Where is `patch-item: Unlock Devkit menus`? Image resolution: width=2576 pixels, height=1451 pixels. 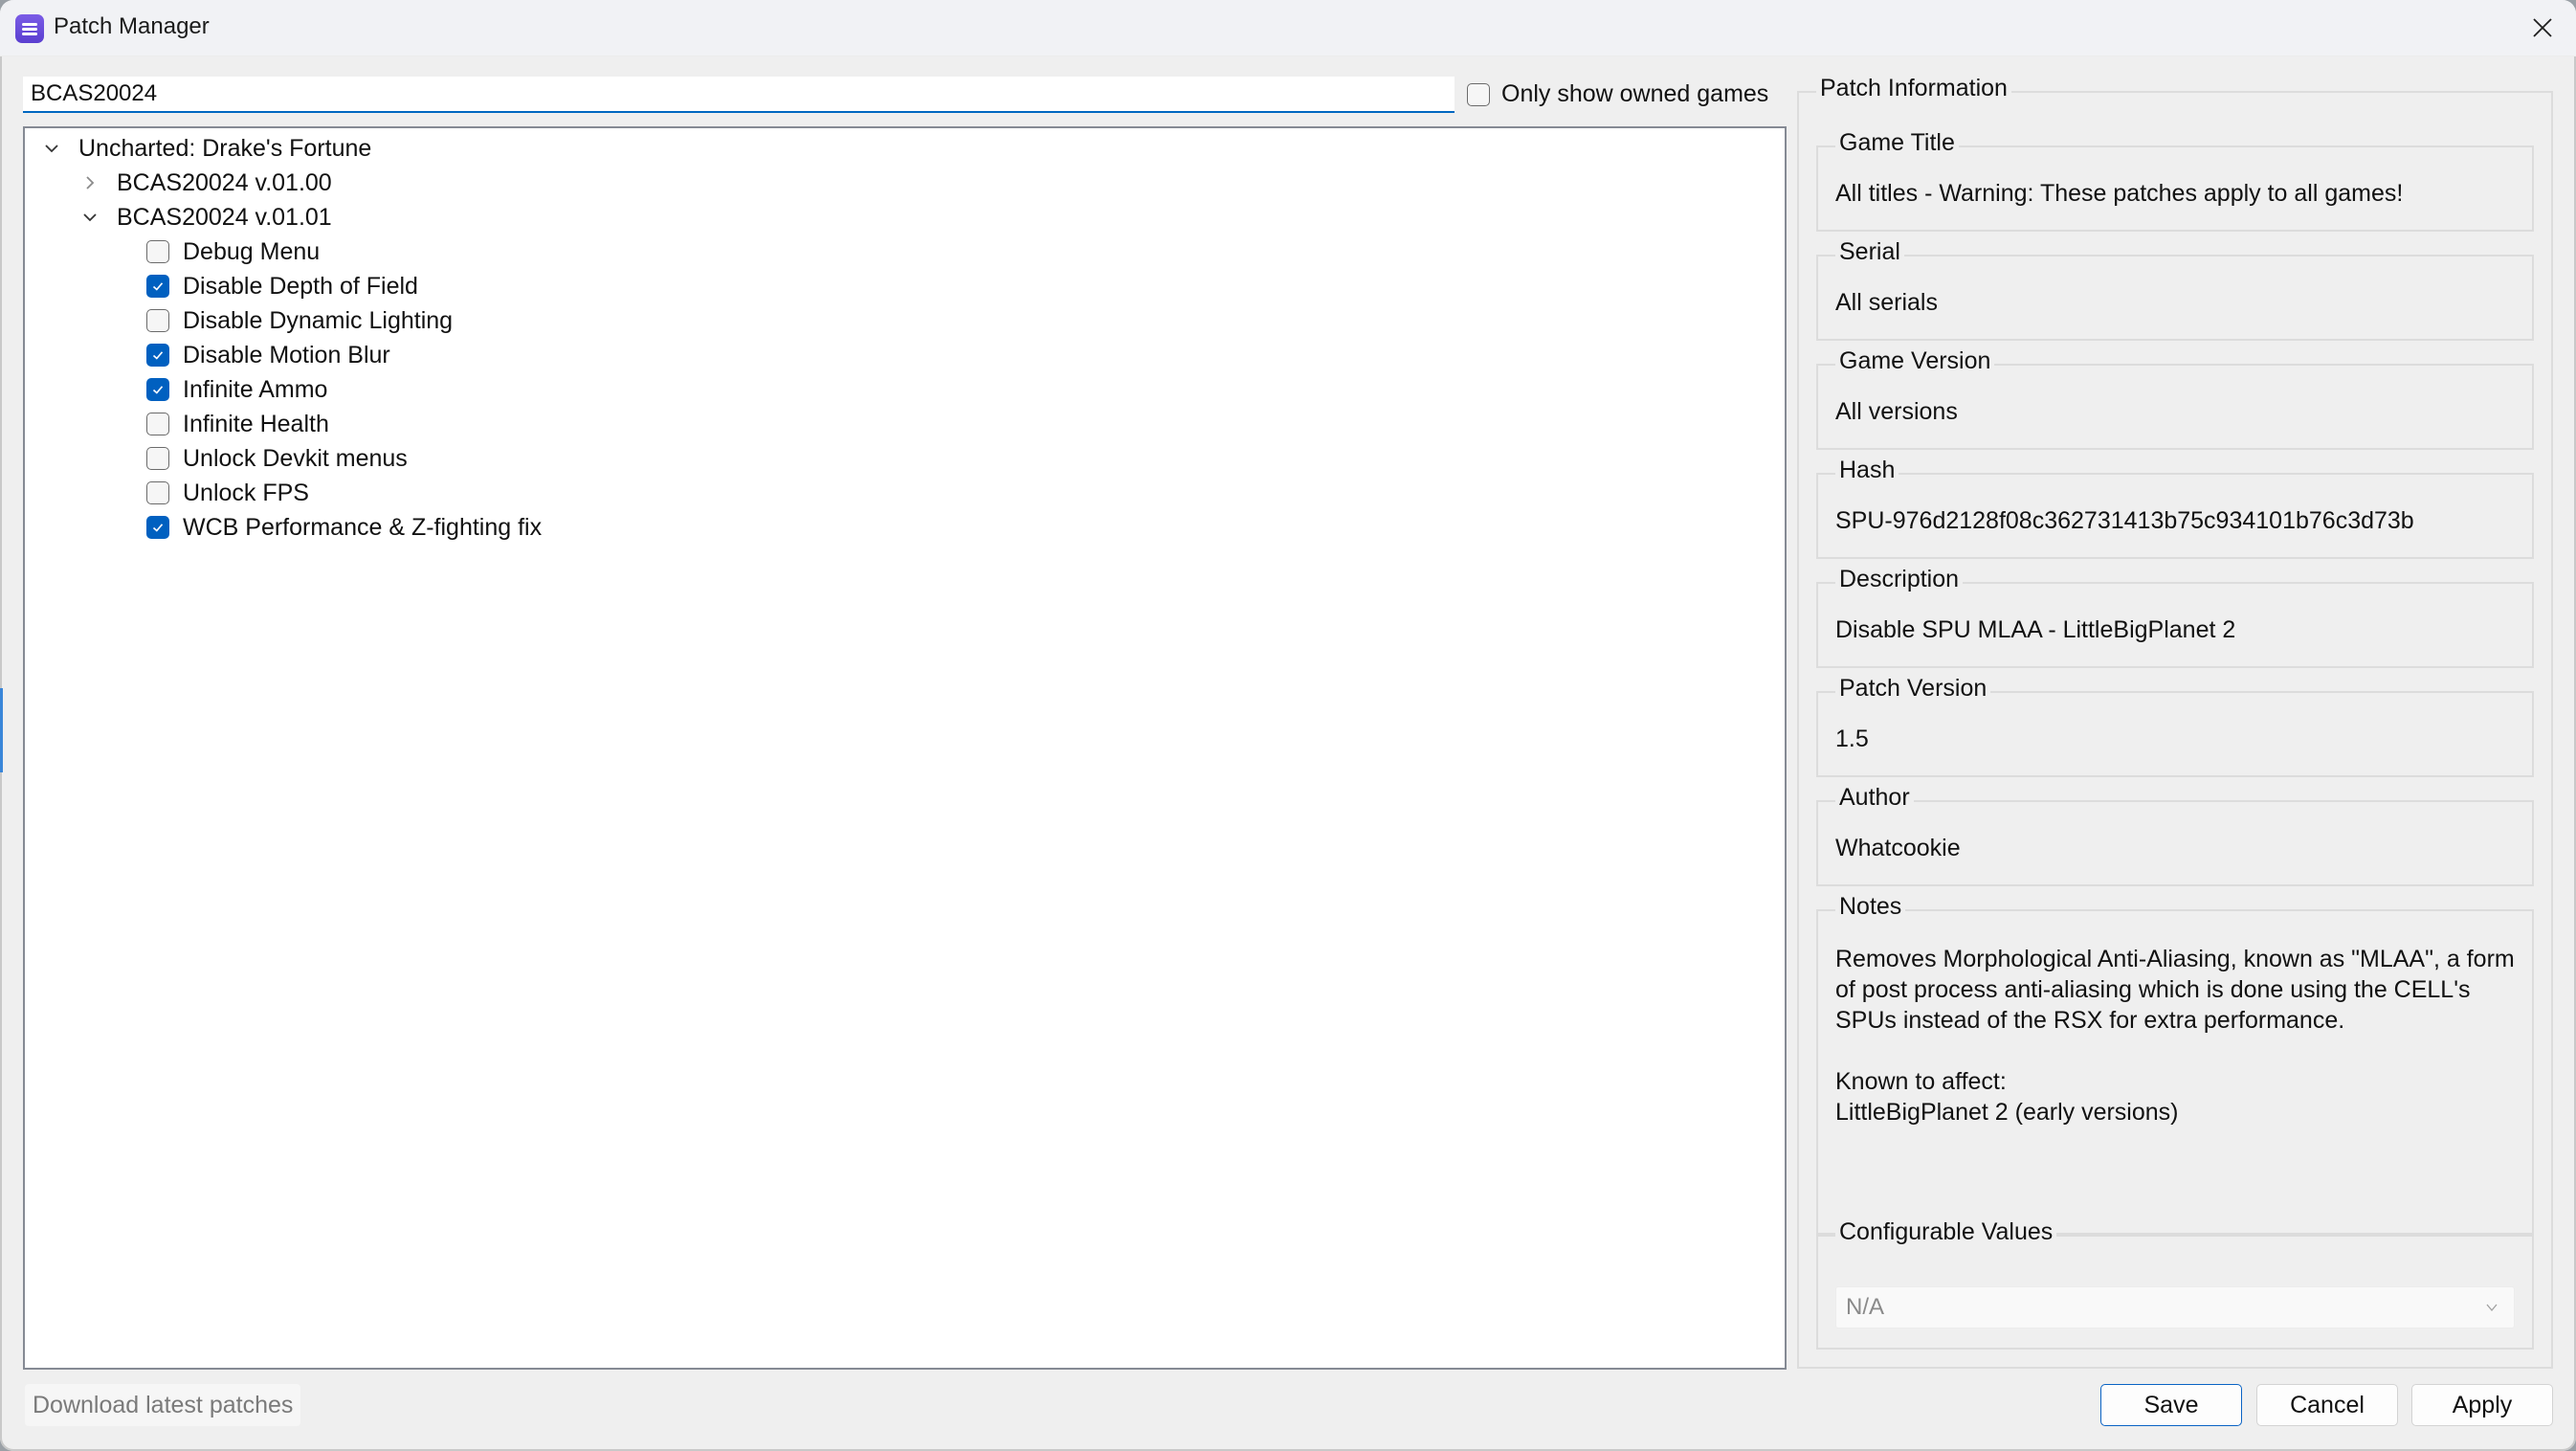
patch-item: Unlock Devkit menus is located at coordinates (277, 458).